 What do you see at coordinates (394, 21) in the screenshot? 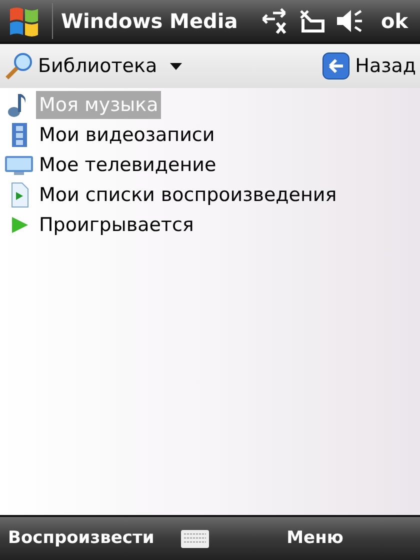
I see `ok-button: ok` at bounding box center [394, 21].